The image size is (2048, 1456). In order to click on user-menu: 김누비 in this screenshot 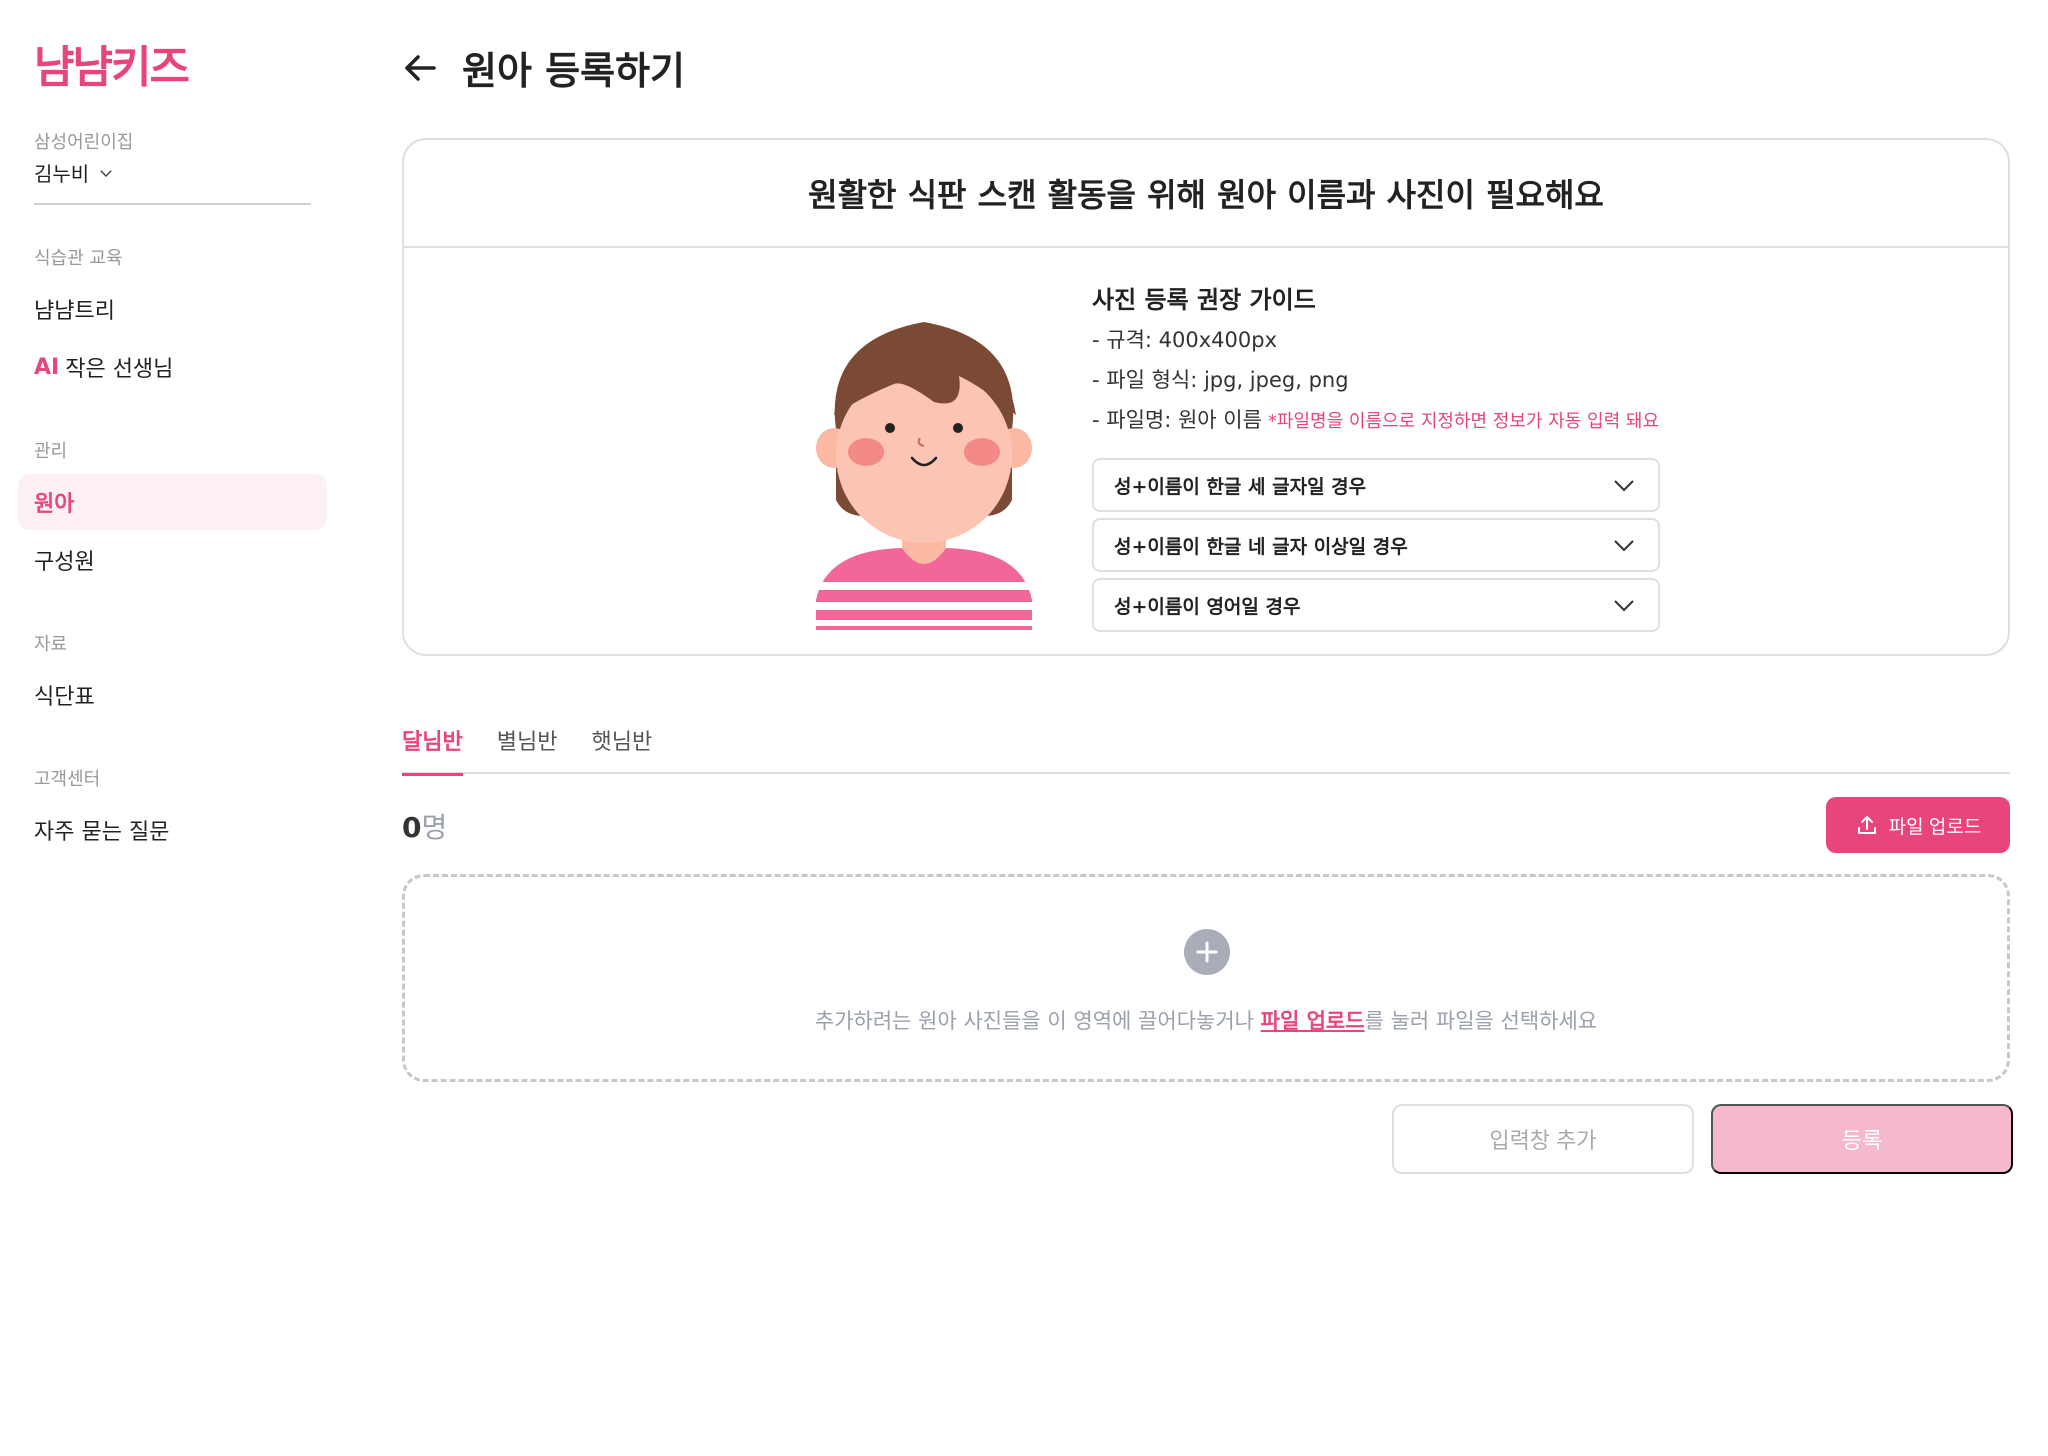, I will do `click(74, 172)`.